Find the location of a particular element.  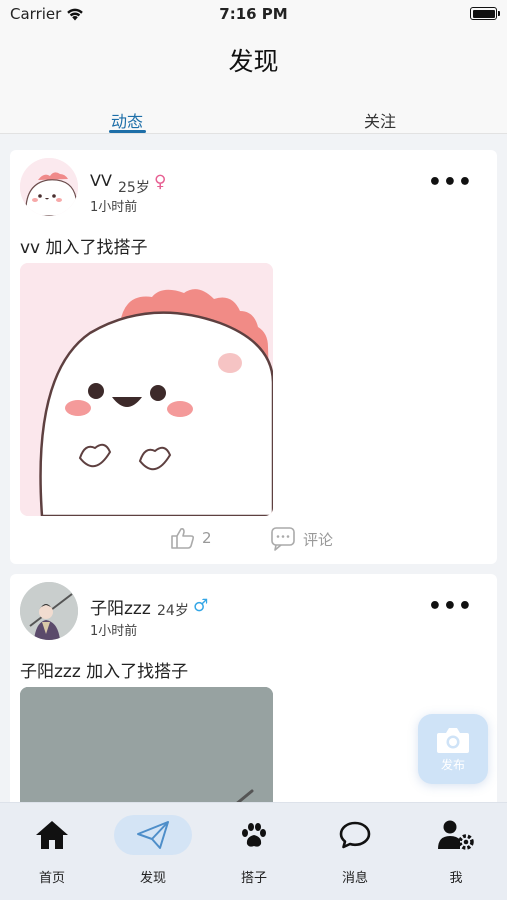

tabbar-item-me: 我 is located at coordinates (456, 851).